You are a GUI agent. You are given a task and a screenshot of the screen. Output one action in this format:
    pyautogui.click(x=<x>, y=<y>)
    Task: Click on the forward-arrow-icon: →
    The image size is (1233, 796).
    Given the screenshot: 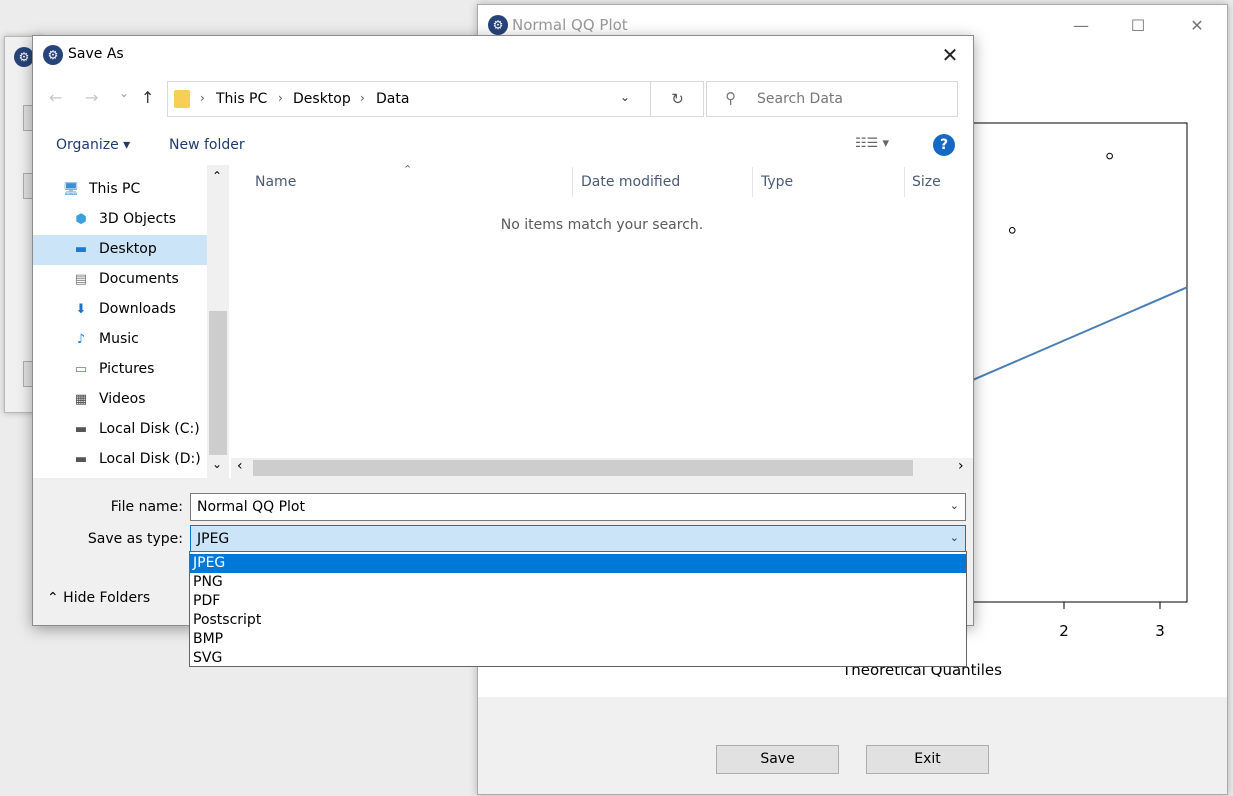 What is the action you would take?
    pyautogui.click(x=91, y=97)
    